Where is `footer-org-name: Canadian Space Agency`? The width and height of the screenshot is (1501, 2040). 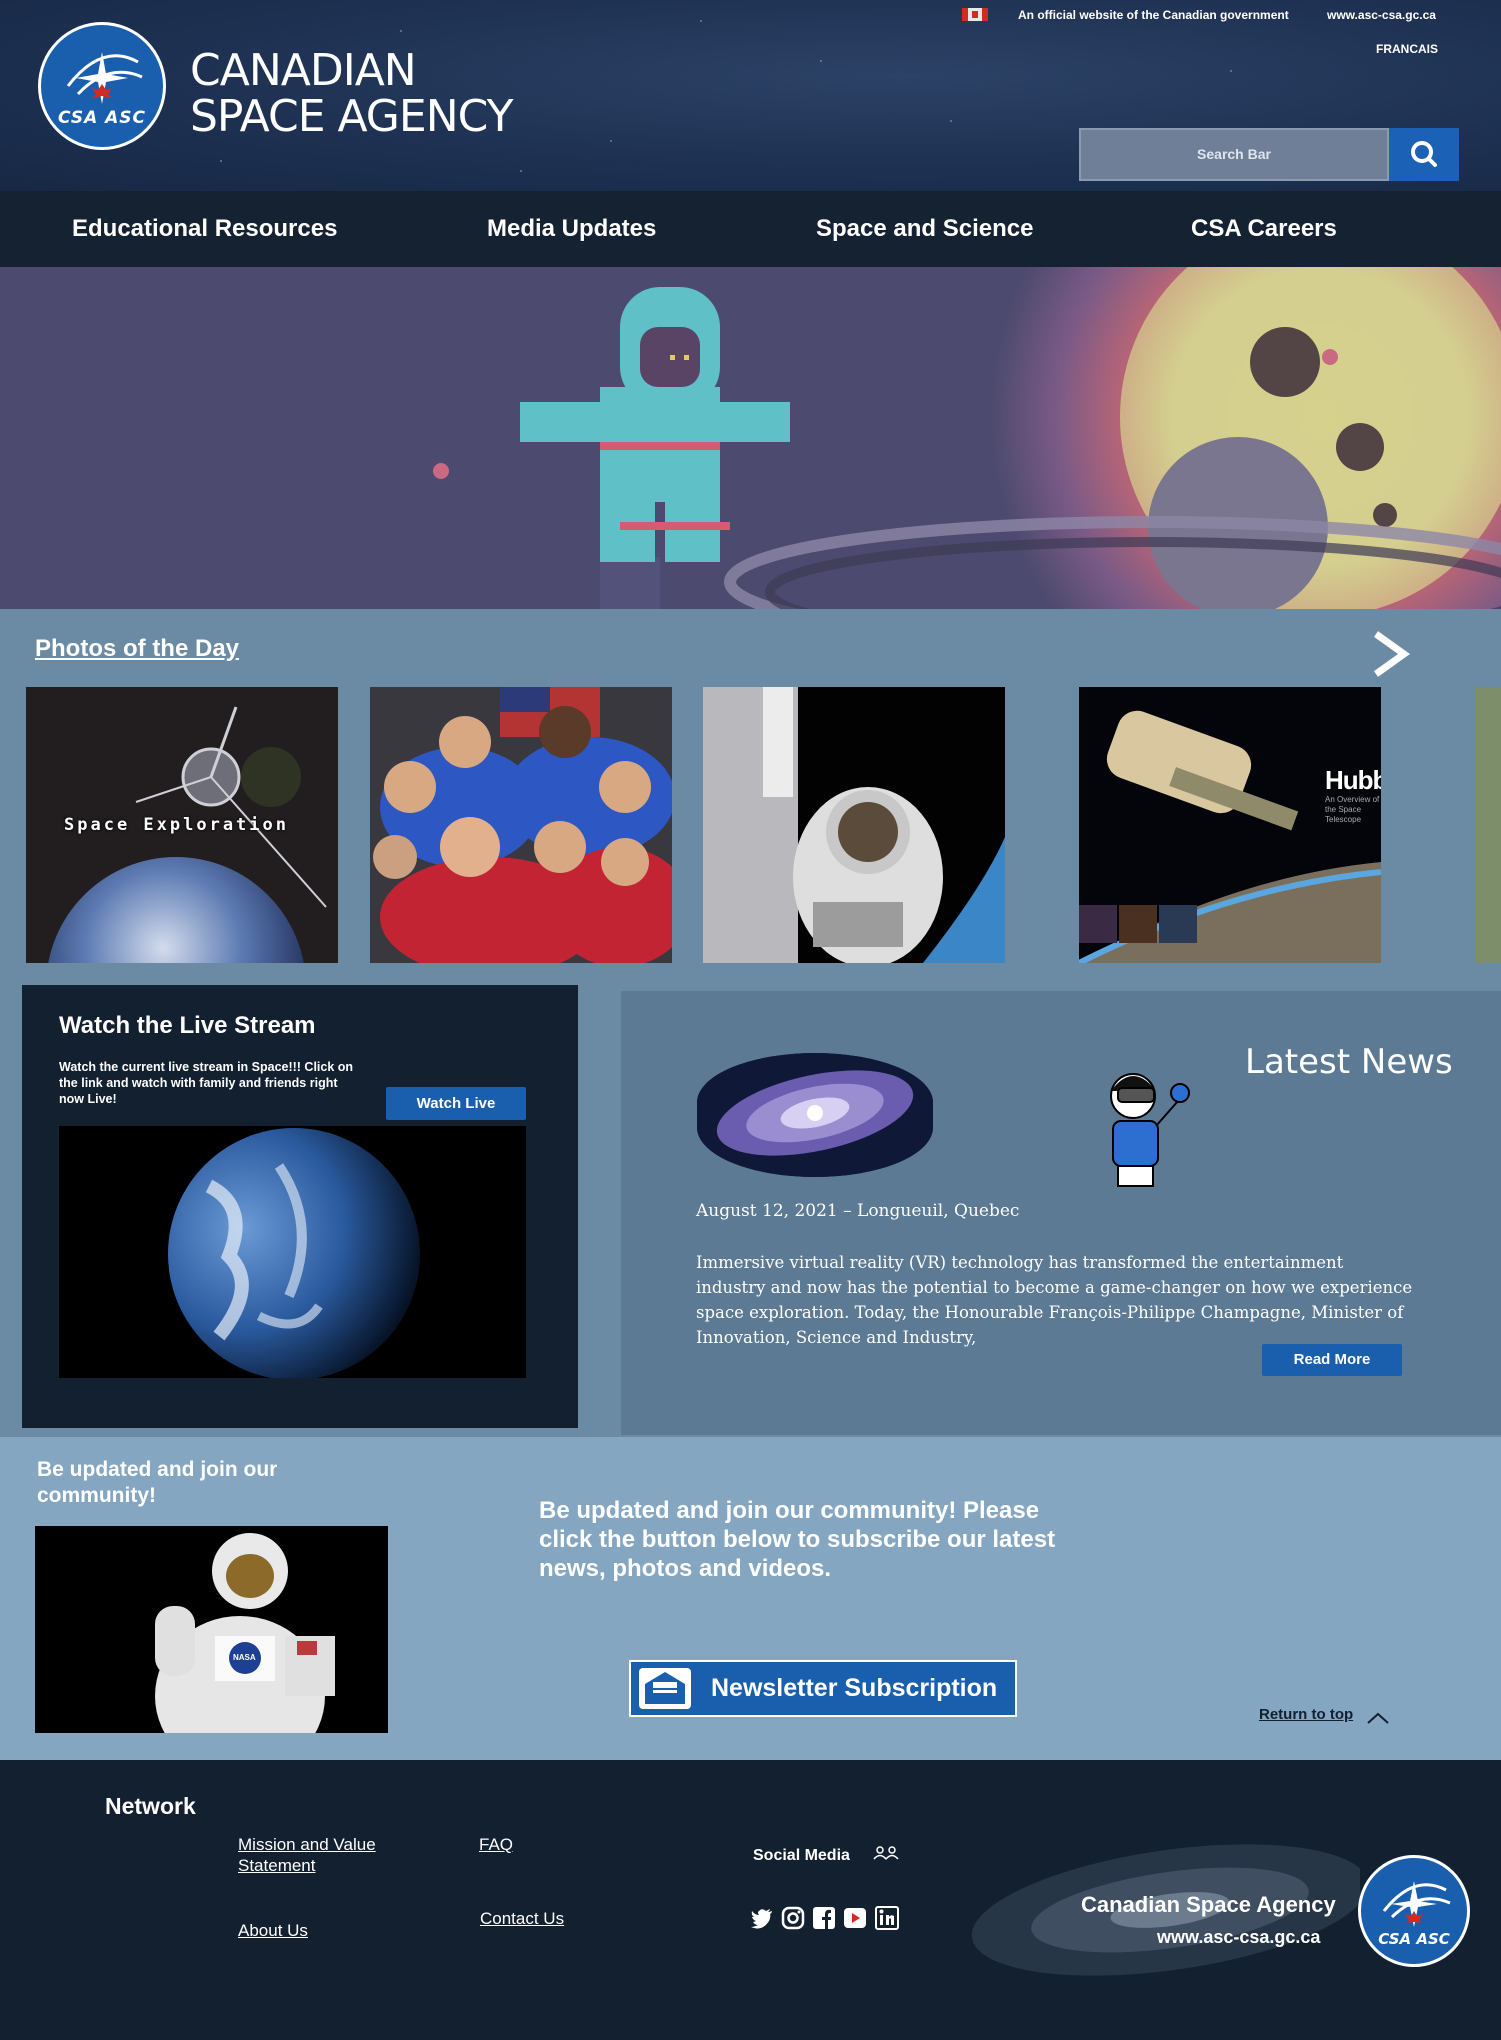 footer-org-name: Canadian Space Agency is located at coordinates (1208, 1904).